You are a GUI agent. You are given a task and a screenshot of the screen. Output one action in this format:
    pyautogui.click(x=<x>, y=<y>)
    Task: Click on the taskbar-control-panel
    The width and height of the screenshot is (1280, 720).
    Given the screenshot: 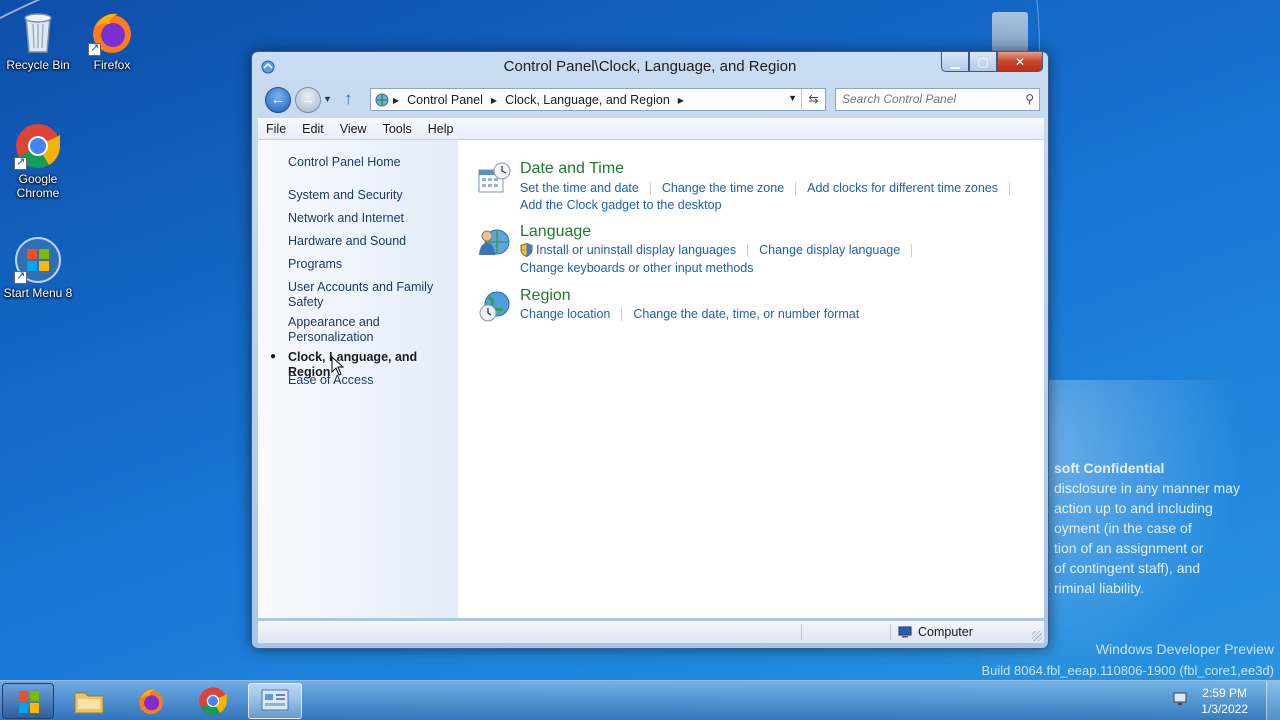 What is the action you would take?
    pyautogui.click(x=275, y=701)
    